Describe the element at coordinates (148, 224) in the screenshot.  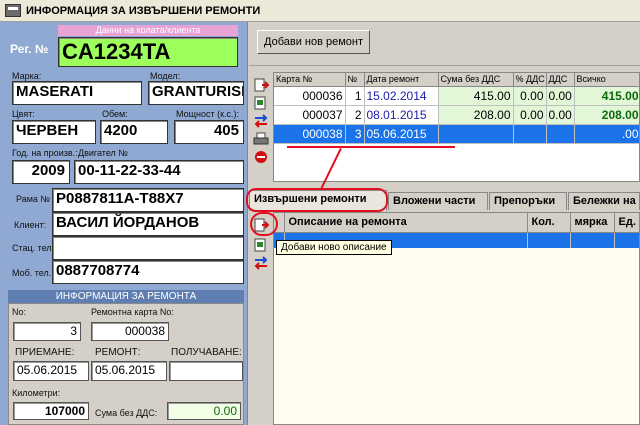
I see `client-field: ВАСИЛ ЙОРДАНОВ` at that location.